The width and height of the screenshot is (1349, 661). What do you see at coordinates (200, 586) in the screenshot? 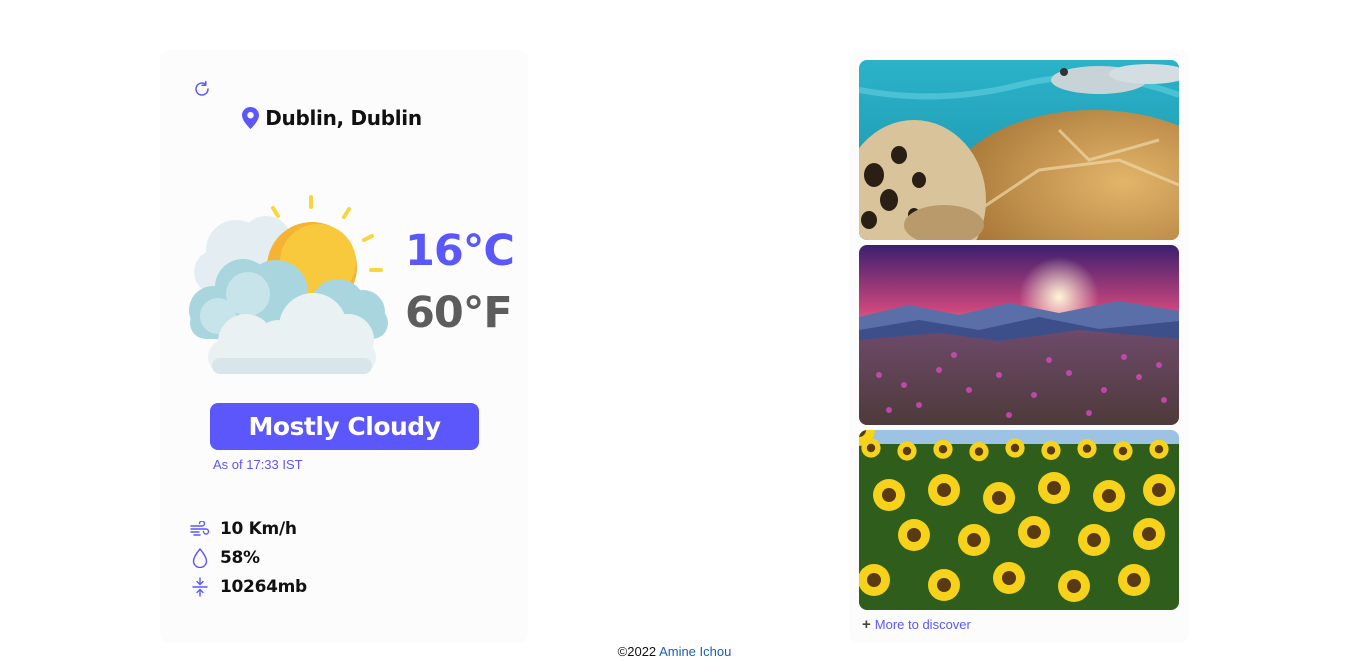
I see `pressure-icon` at bounding box center [200, 586].